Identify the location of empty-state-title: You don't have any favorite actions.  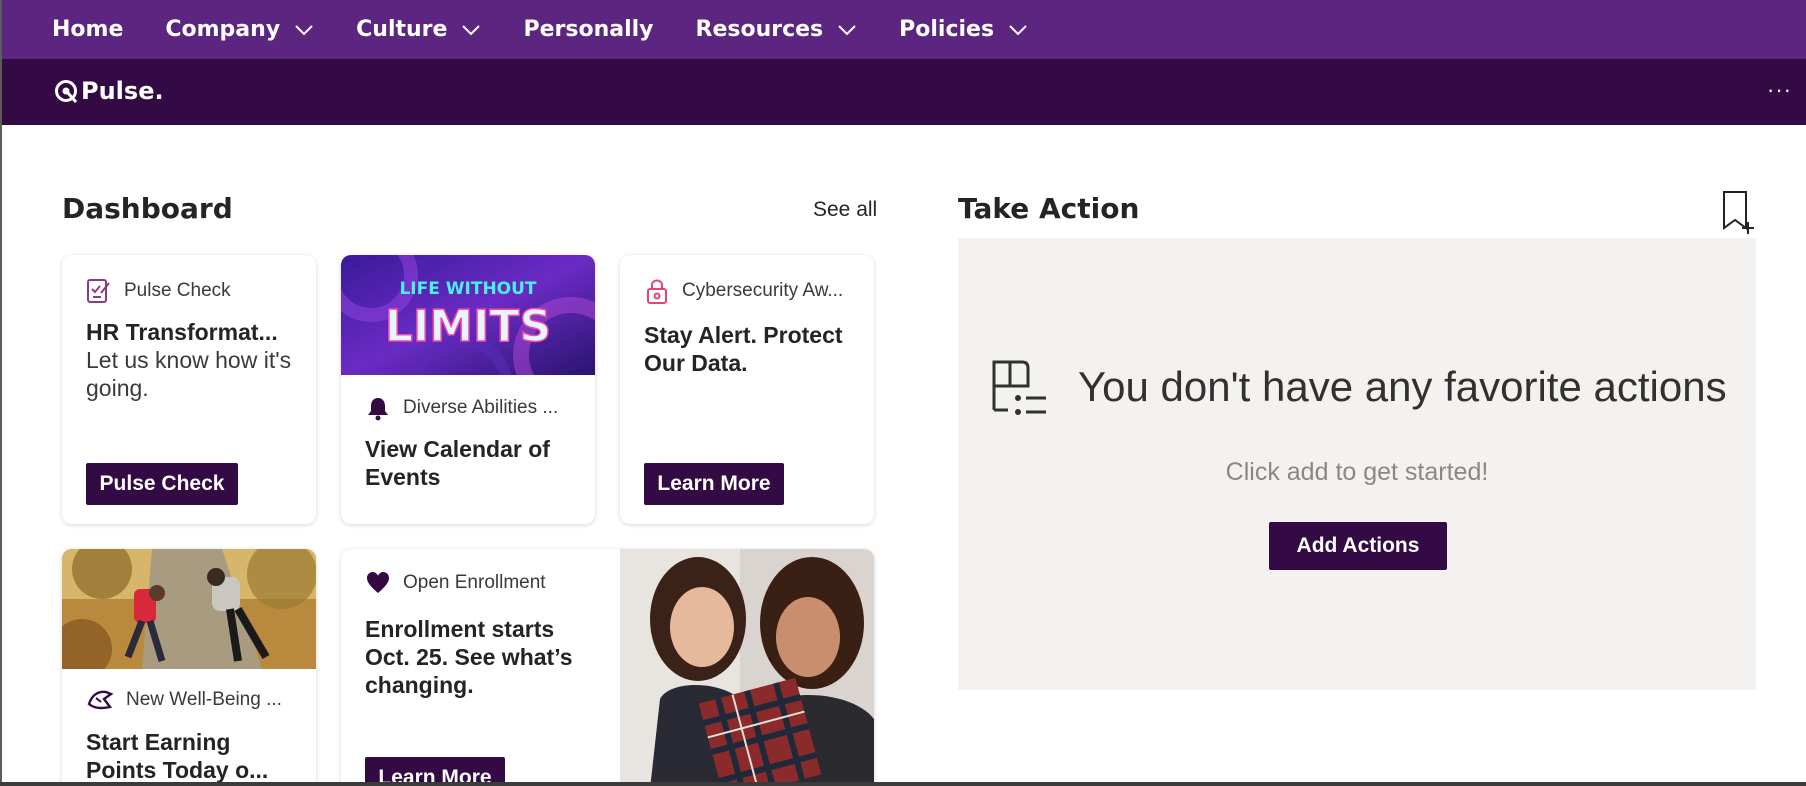
(1402, 386).